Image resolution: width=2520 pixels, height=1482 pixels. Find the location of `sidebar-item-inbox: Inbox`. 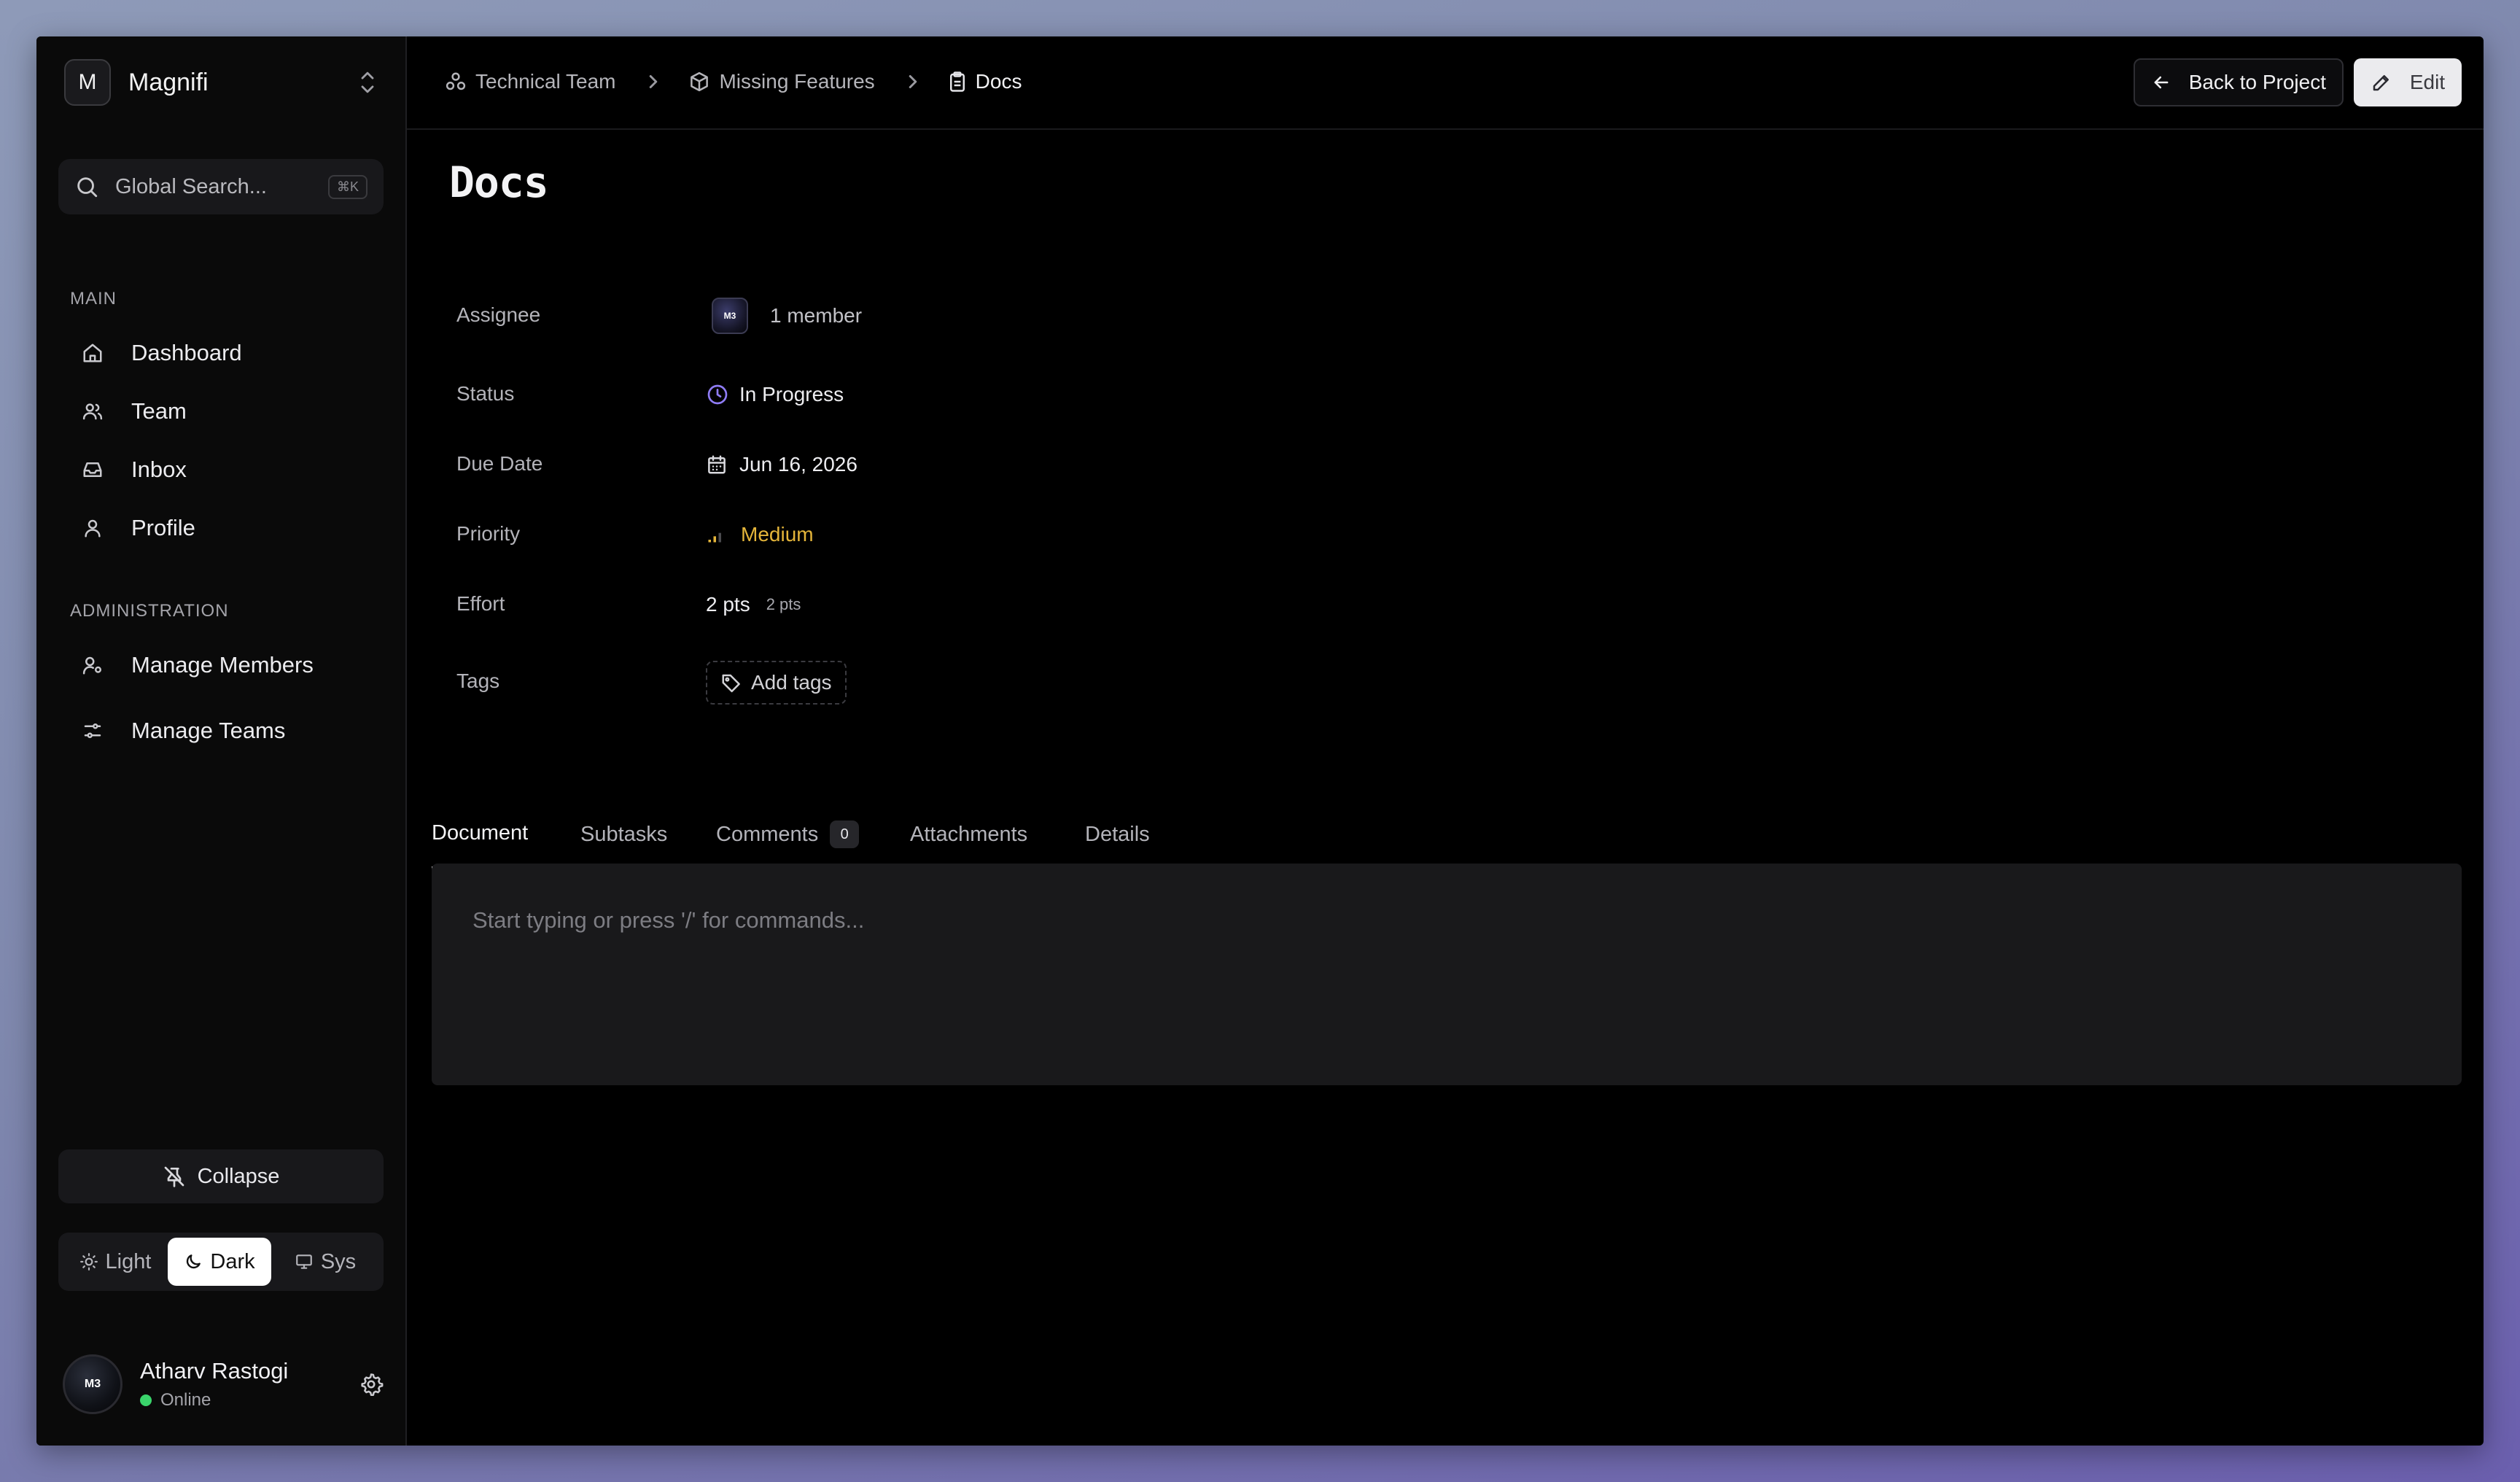

sidebar-item-inbox: Inbox is located at coordinates (235, 470).